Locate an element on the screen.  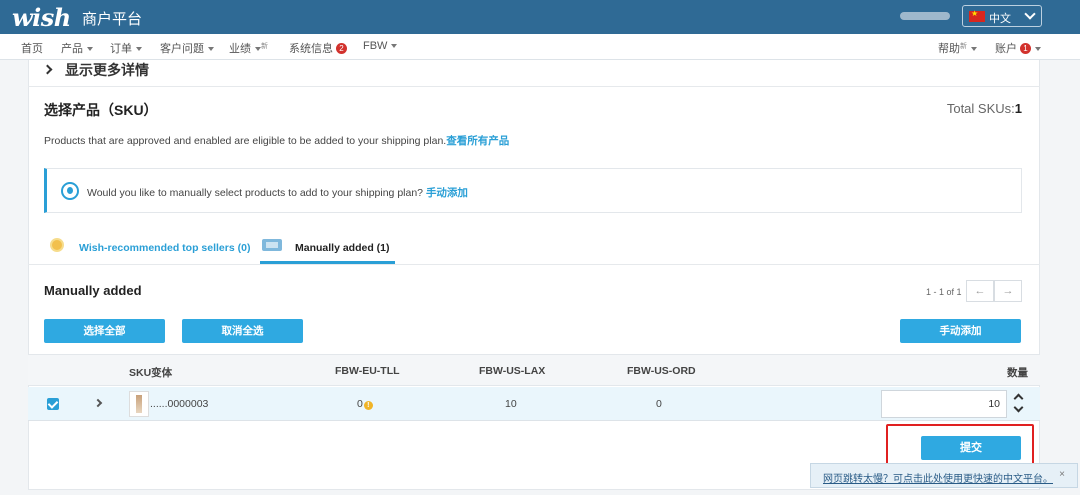
platform-title: 商户平台 is located at coordinates (112, 19).